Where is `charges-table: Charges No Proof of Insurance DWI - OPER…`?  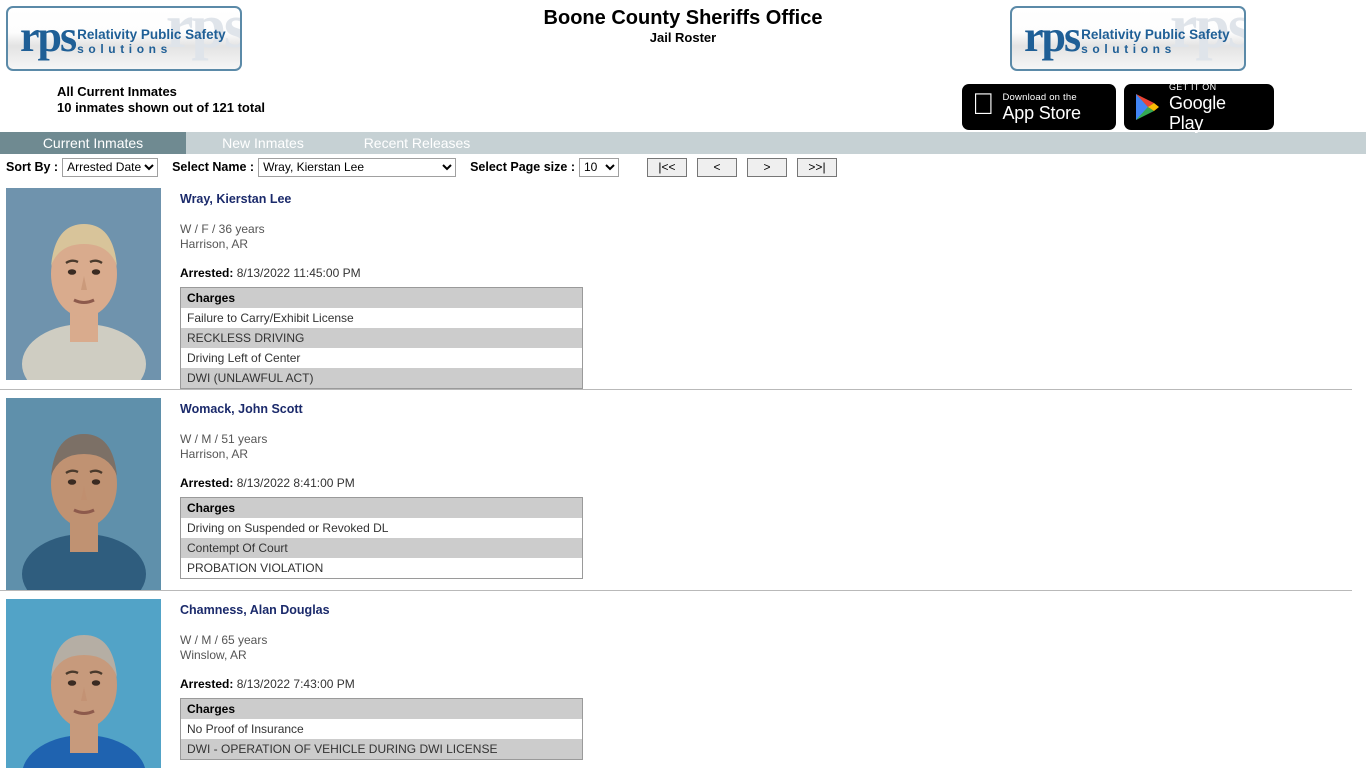
charges-table: Charges No Proof of Insurance DWI - OPER… is located at coordinates (381, 729).